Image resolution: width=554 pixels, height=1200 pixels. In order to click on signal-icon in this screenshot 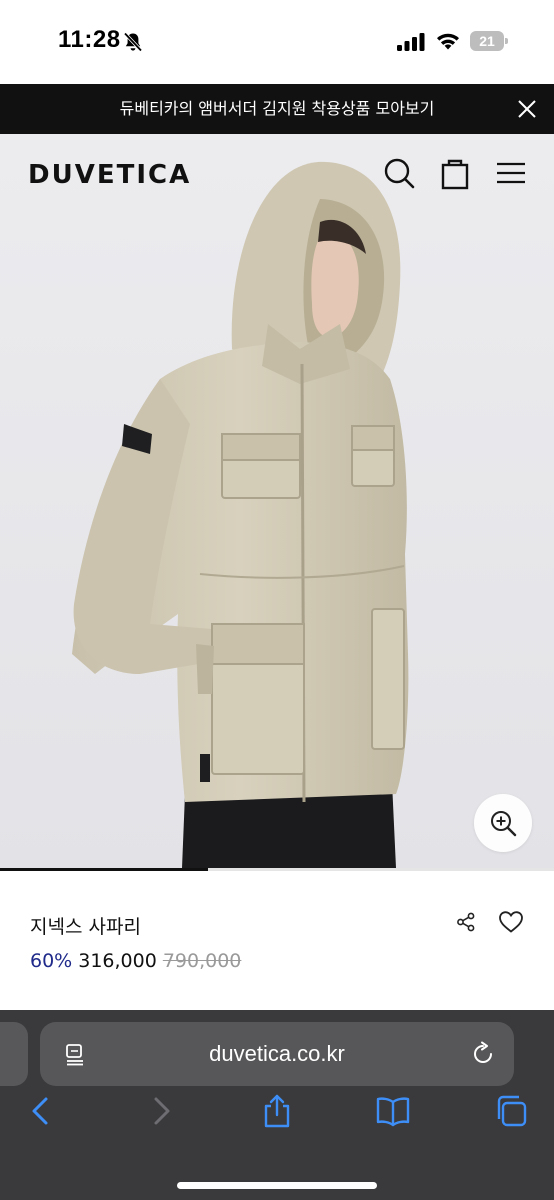, I will do `click(411, 42)`.